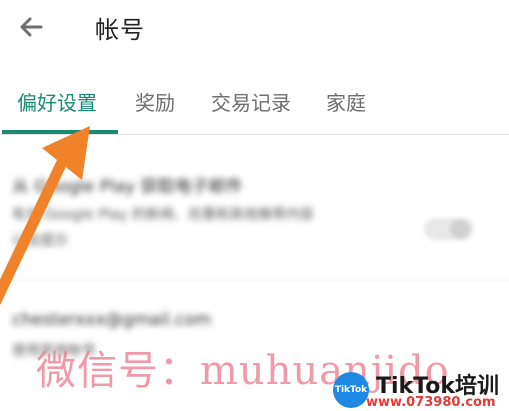  I want to click on tiktok-logo-icon: TikTok, so click(351, 390).